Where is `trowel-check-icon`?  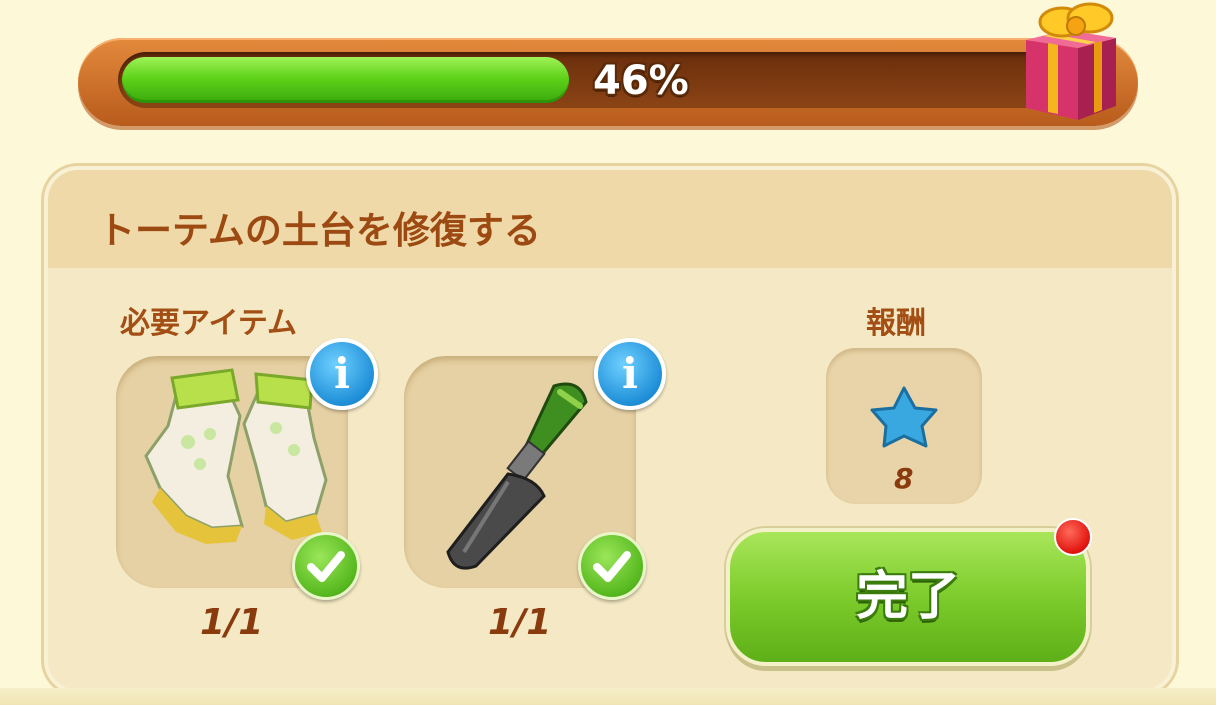 trowel-check-icon is located at coordinates (612, 566).